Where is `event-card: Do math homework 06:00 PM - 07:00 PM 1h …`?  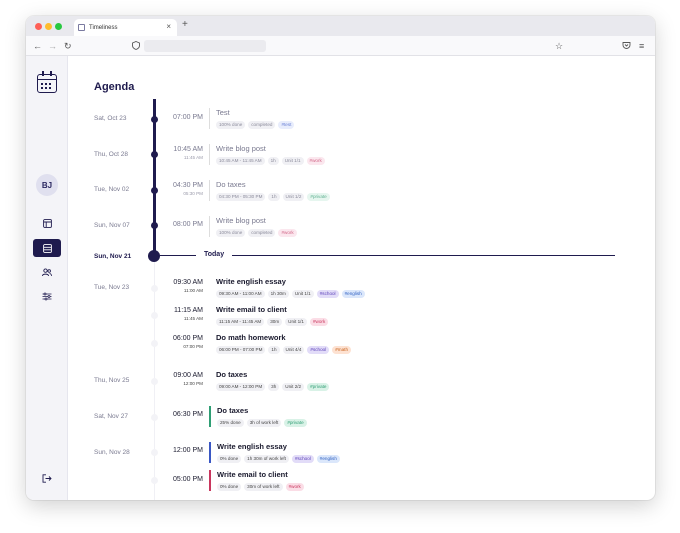
event-card: Do math homework 06:00 PM - 07:00 PM 1h … is located at coordinates (280, 343).